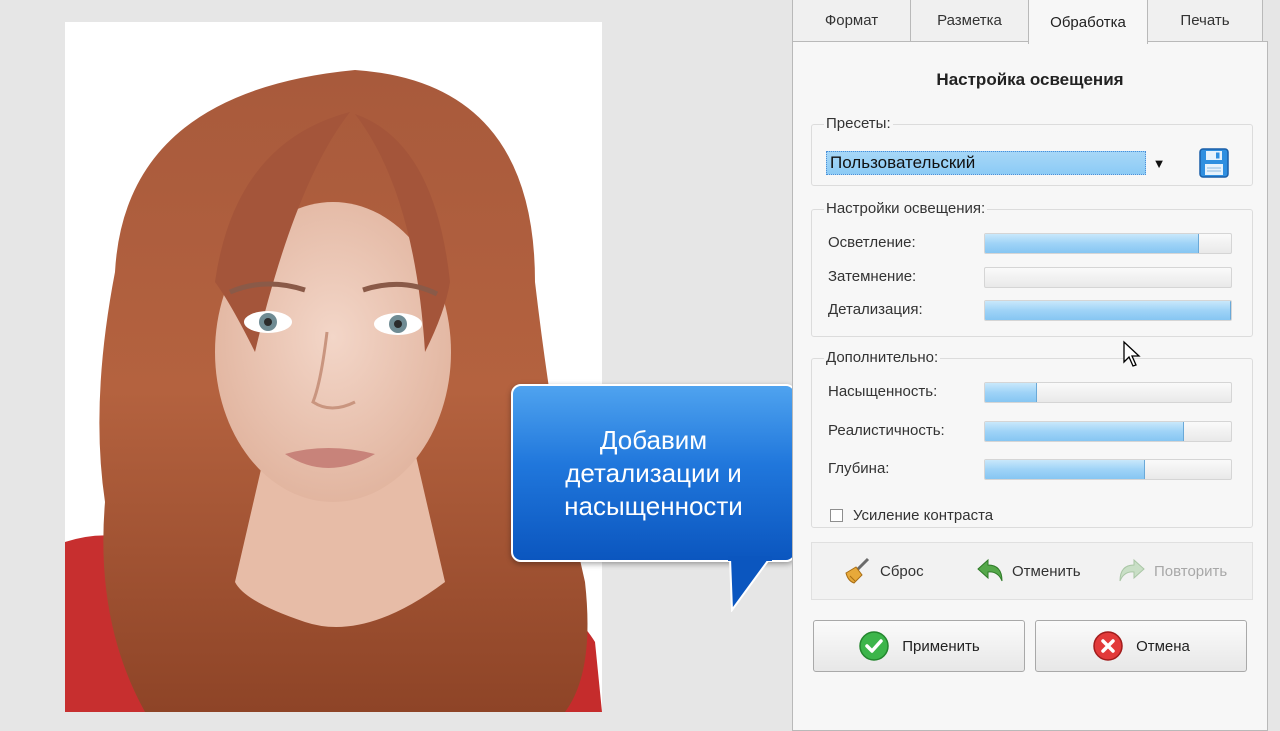  I want to click on tab-bar: Формат Разметка Обработка Печать, so click(1036, 22).